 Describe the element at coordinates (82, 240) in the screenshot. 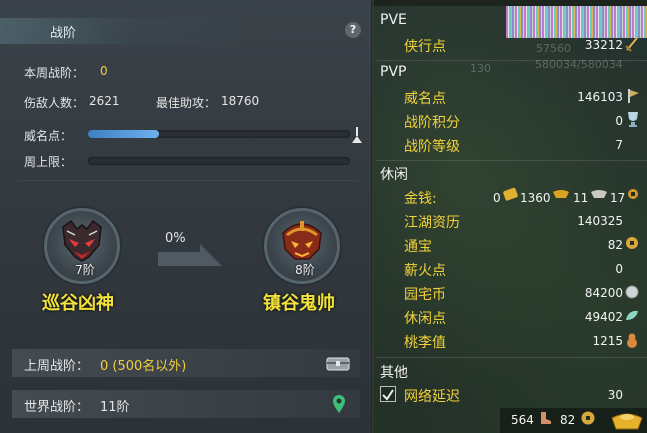

I see `demon-mask-icon` at that location.